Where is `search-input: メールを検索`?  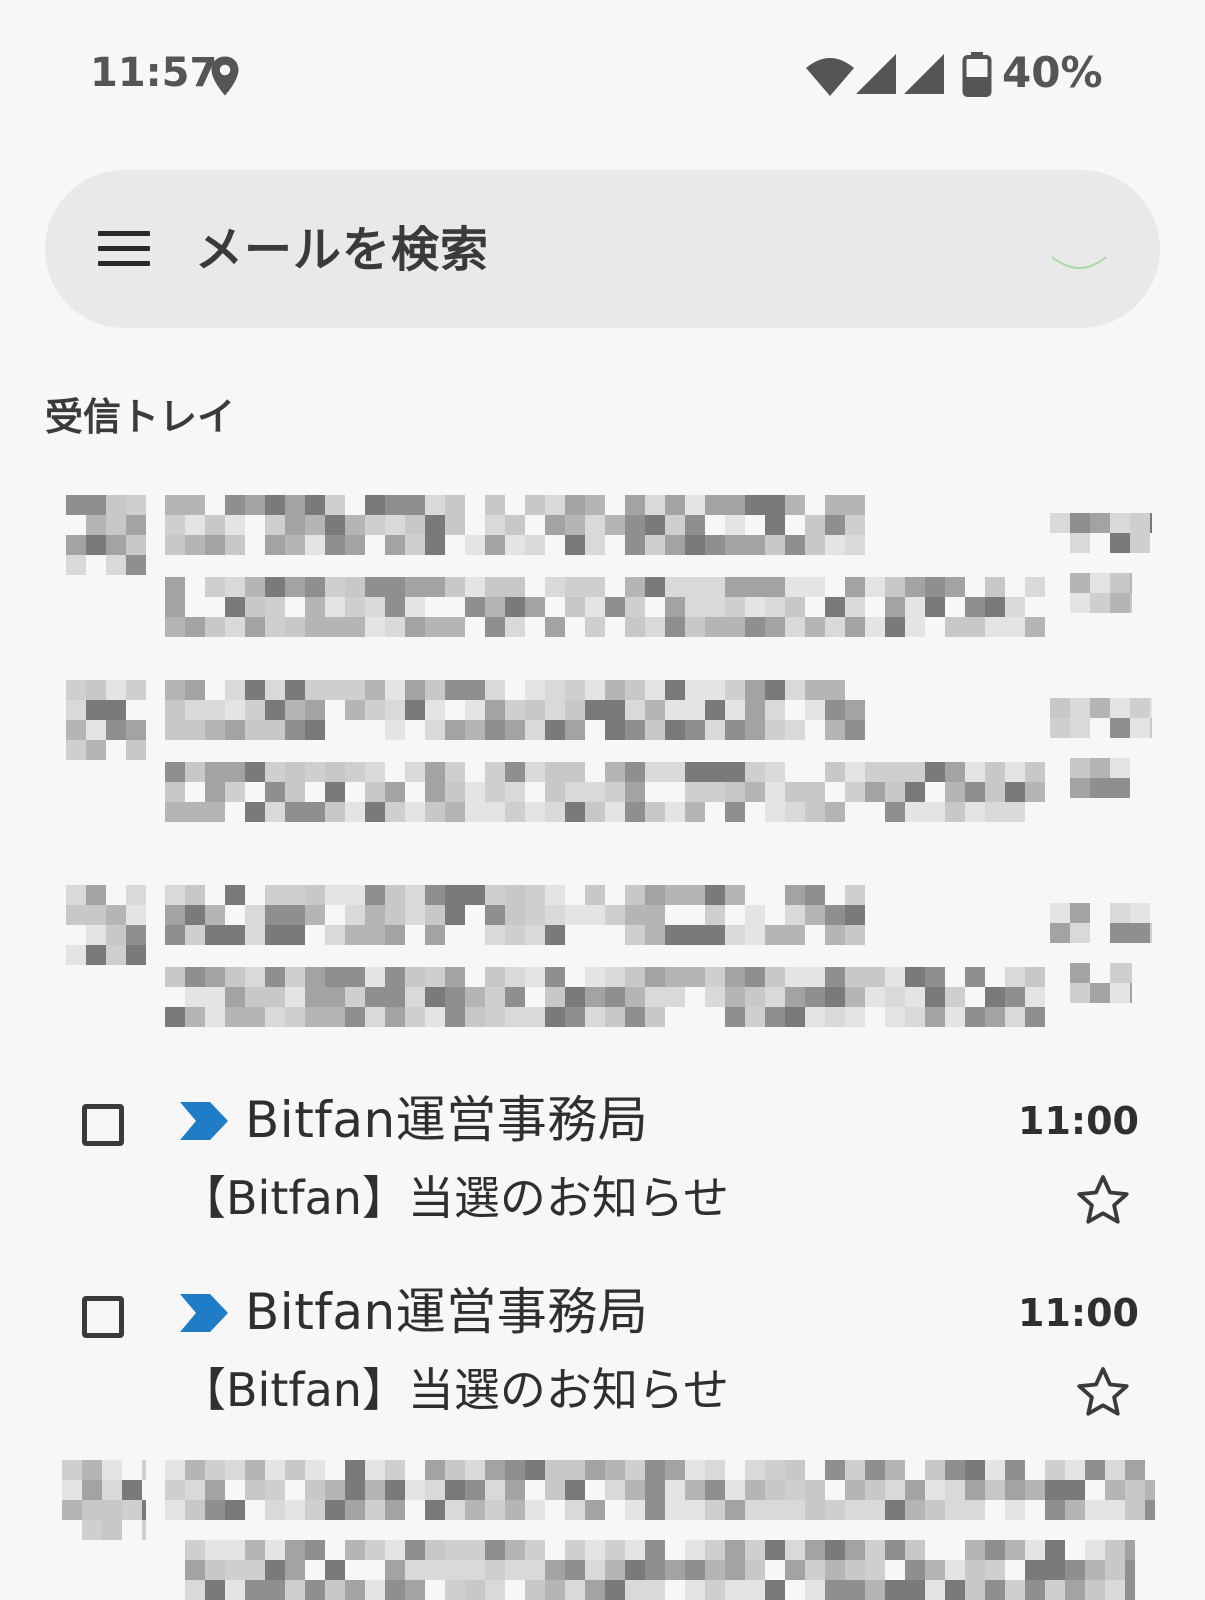
search-input: メールを検索 is located at coordinates (342, 250).